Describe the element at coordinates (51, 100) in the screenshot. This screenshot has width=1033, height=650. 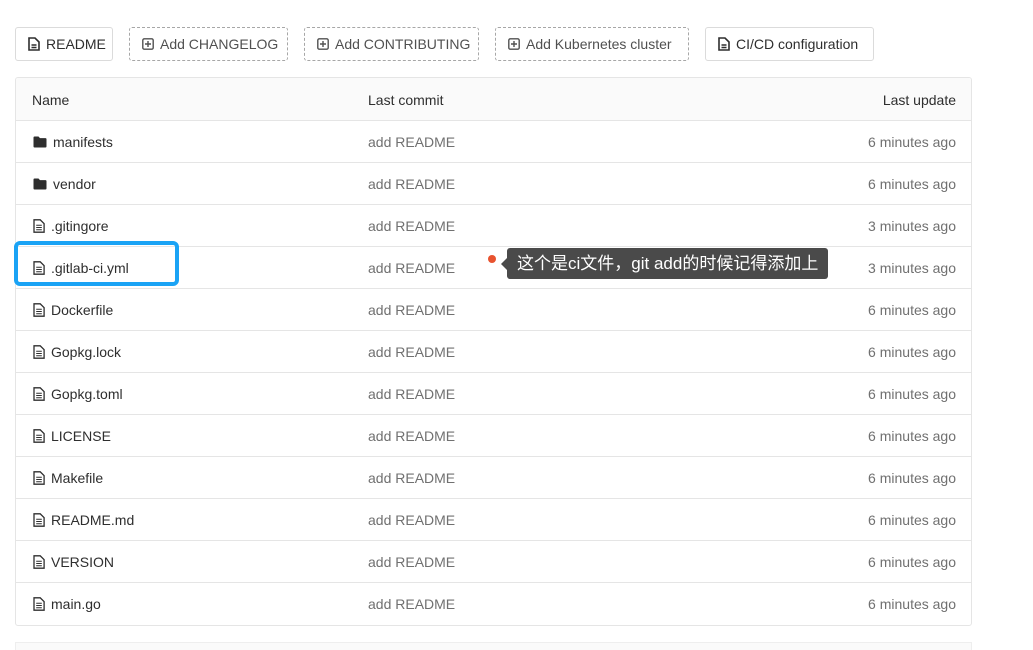
I see `name-column-header: Name` at that location.